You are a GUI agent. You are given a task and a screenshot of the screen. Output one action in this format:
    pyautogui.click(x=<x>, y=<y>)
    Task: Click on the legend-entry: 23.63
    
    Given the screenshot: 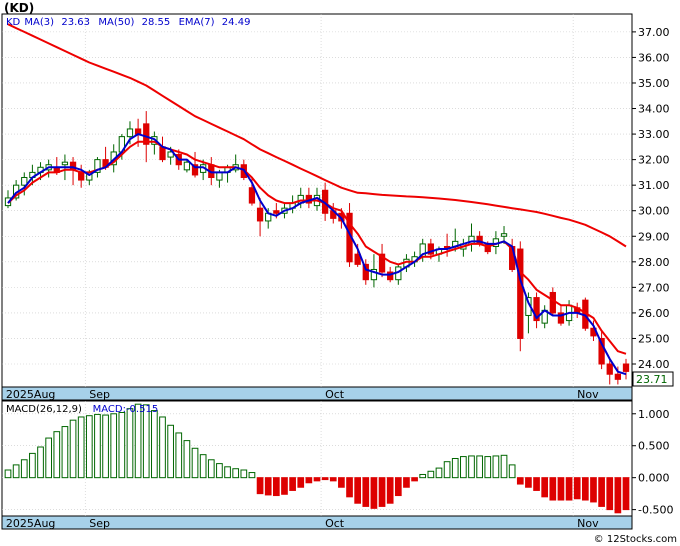 What is the action you would take?
    pyautogui.click(x=75, y=22)
    